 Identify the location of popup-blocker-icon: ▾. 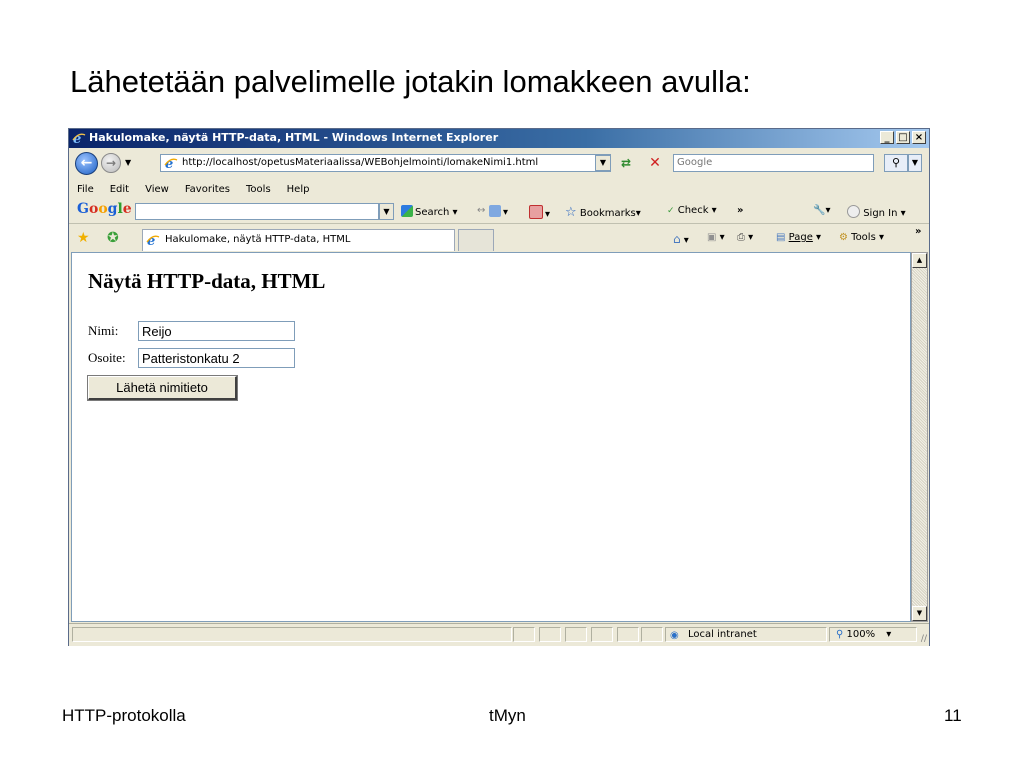
(539, 212).